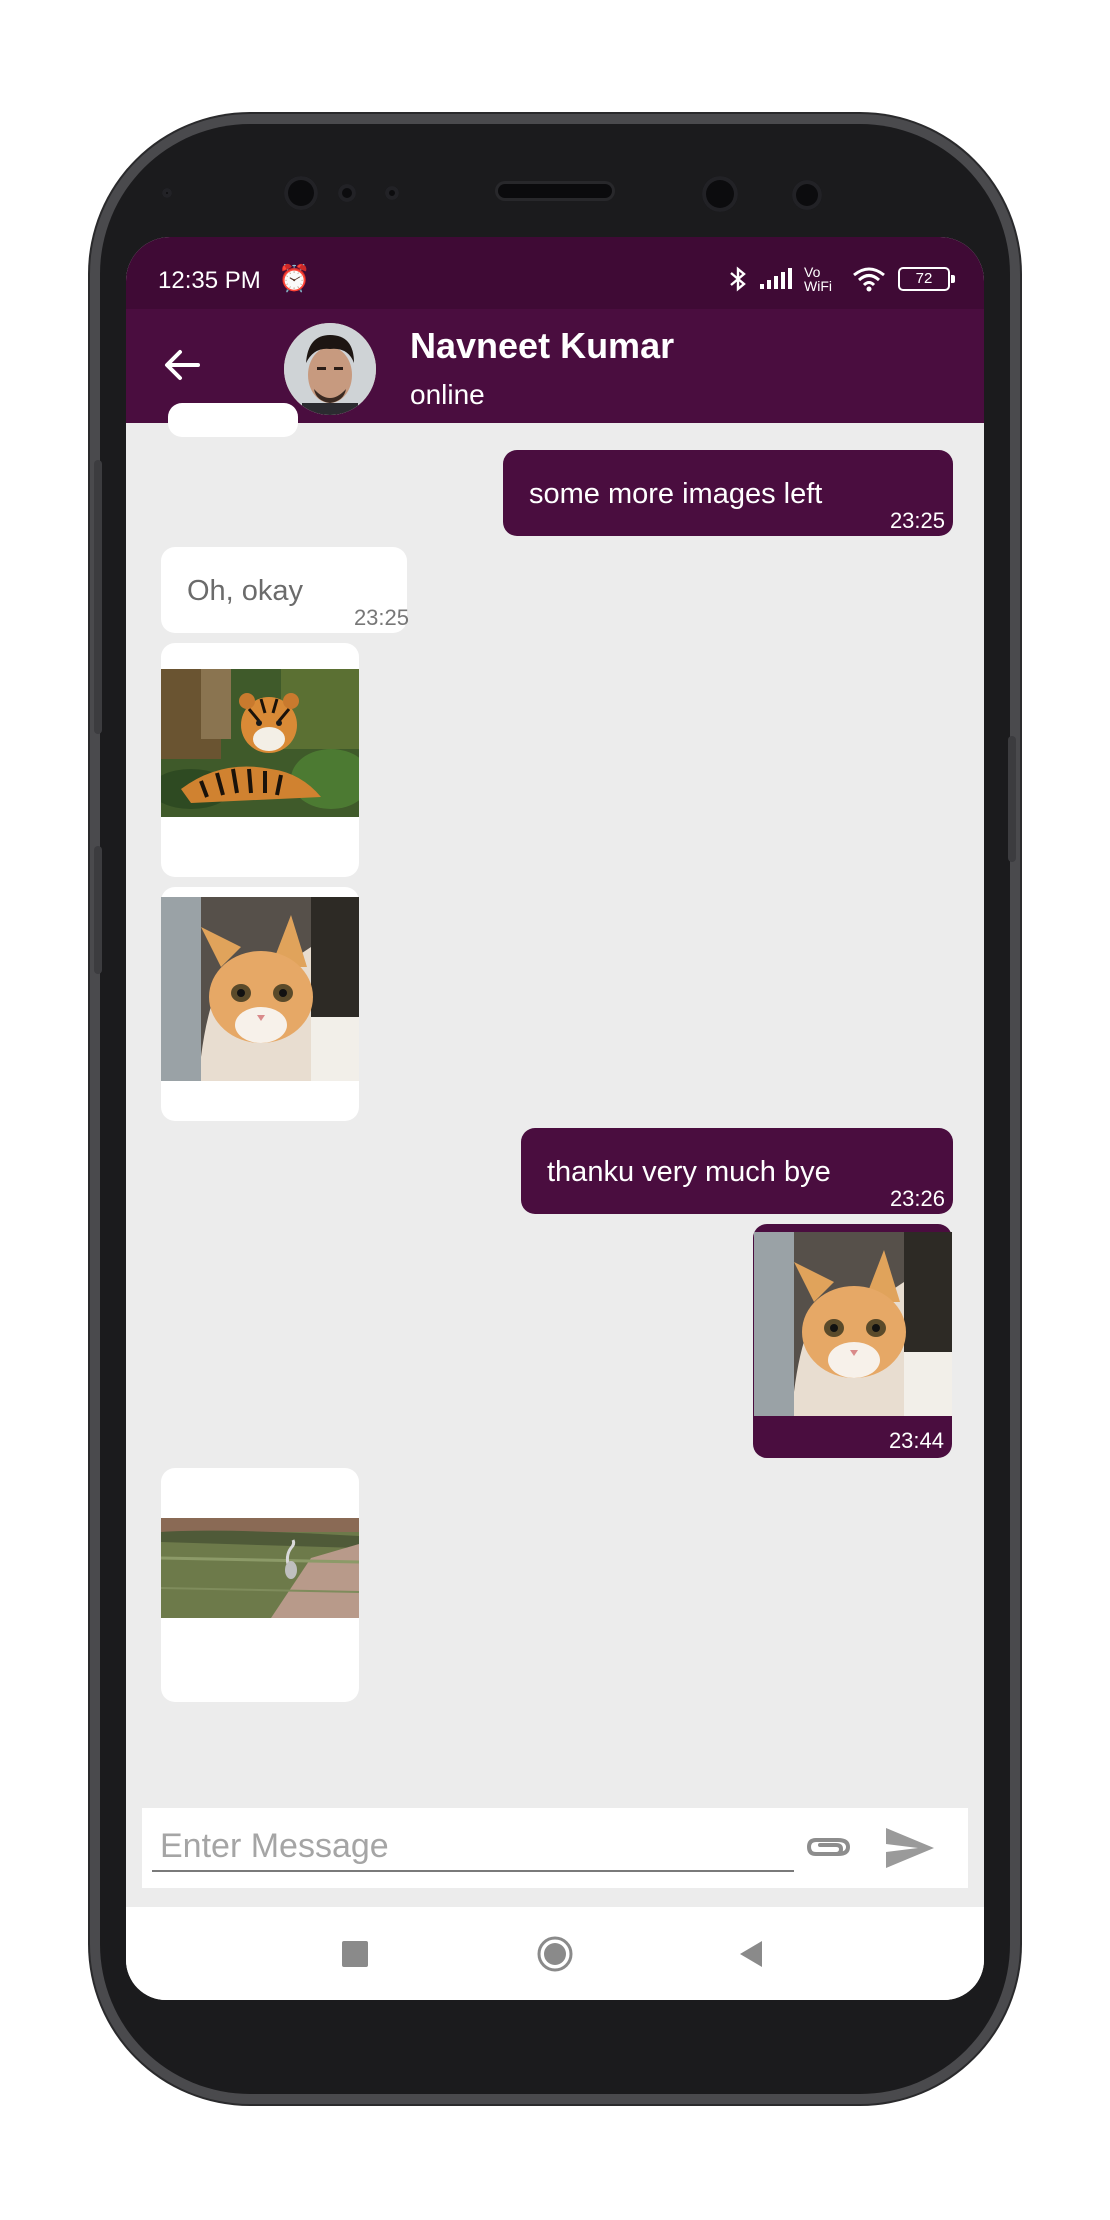 This screenshot has width=1110, height=2220. I want to click on contact-name: Navneet Kumar, so click(542, 345).